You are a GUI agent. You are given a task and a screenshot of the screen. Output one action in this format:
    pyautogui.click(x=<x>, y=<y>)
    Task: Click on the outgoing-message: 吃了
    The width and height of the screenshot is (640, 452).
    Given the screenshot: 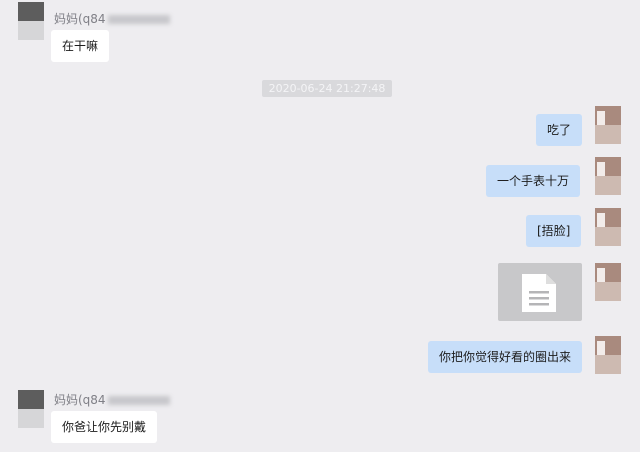 What is the action you would take?
    pyautogui.click(x=559, y=130)
    